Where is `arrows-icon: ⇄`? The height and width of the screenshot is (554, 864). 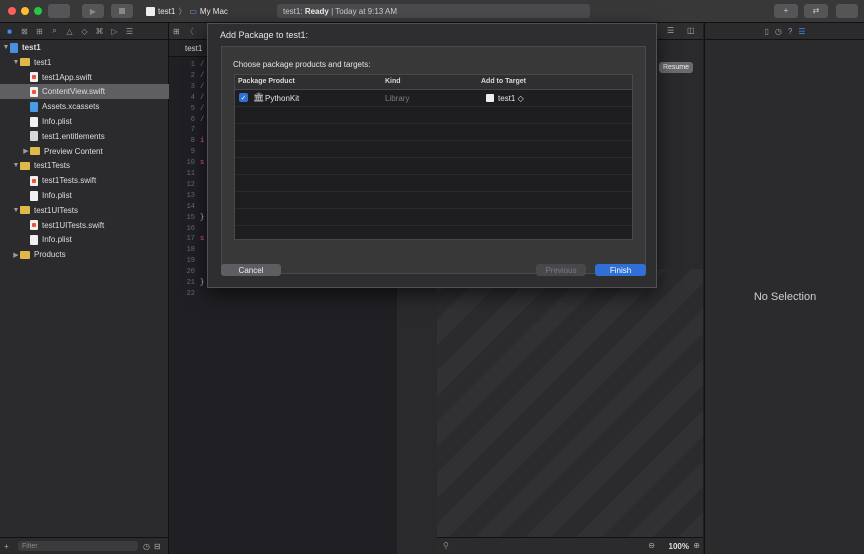
arrows-icon: ⇄ is located at coordinates (816, 10).